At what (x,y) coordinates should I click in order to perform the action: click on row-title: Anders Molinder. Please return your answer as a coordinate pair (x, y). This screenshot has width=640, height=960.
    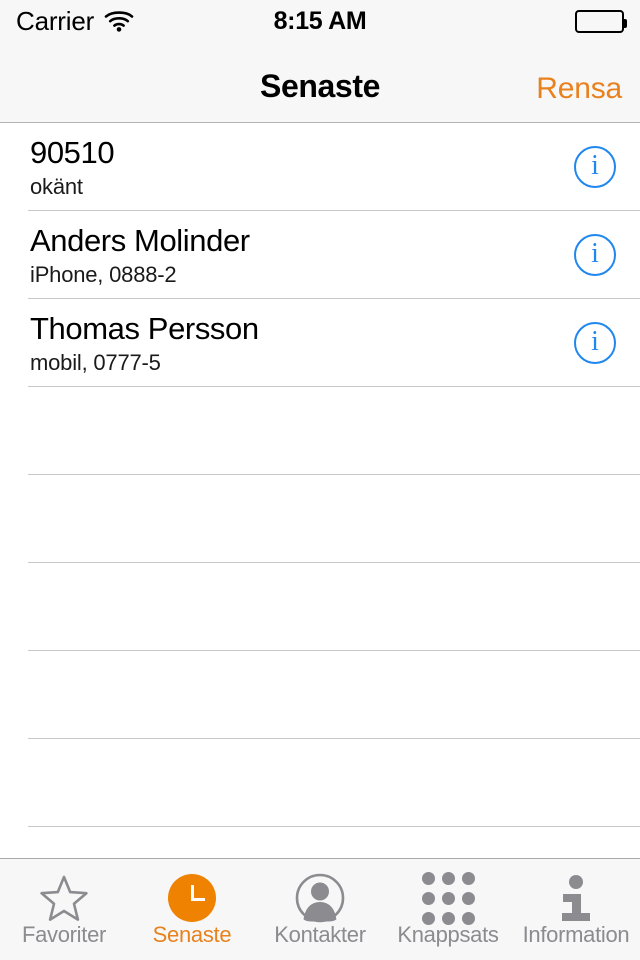
    Looking at the image, I should click on (140, 240).